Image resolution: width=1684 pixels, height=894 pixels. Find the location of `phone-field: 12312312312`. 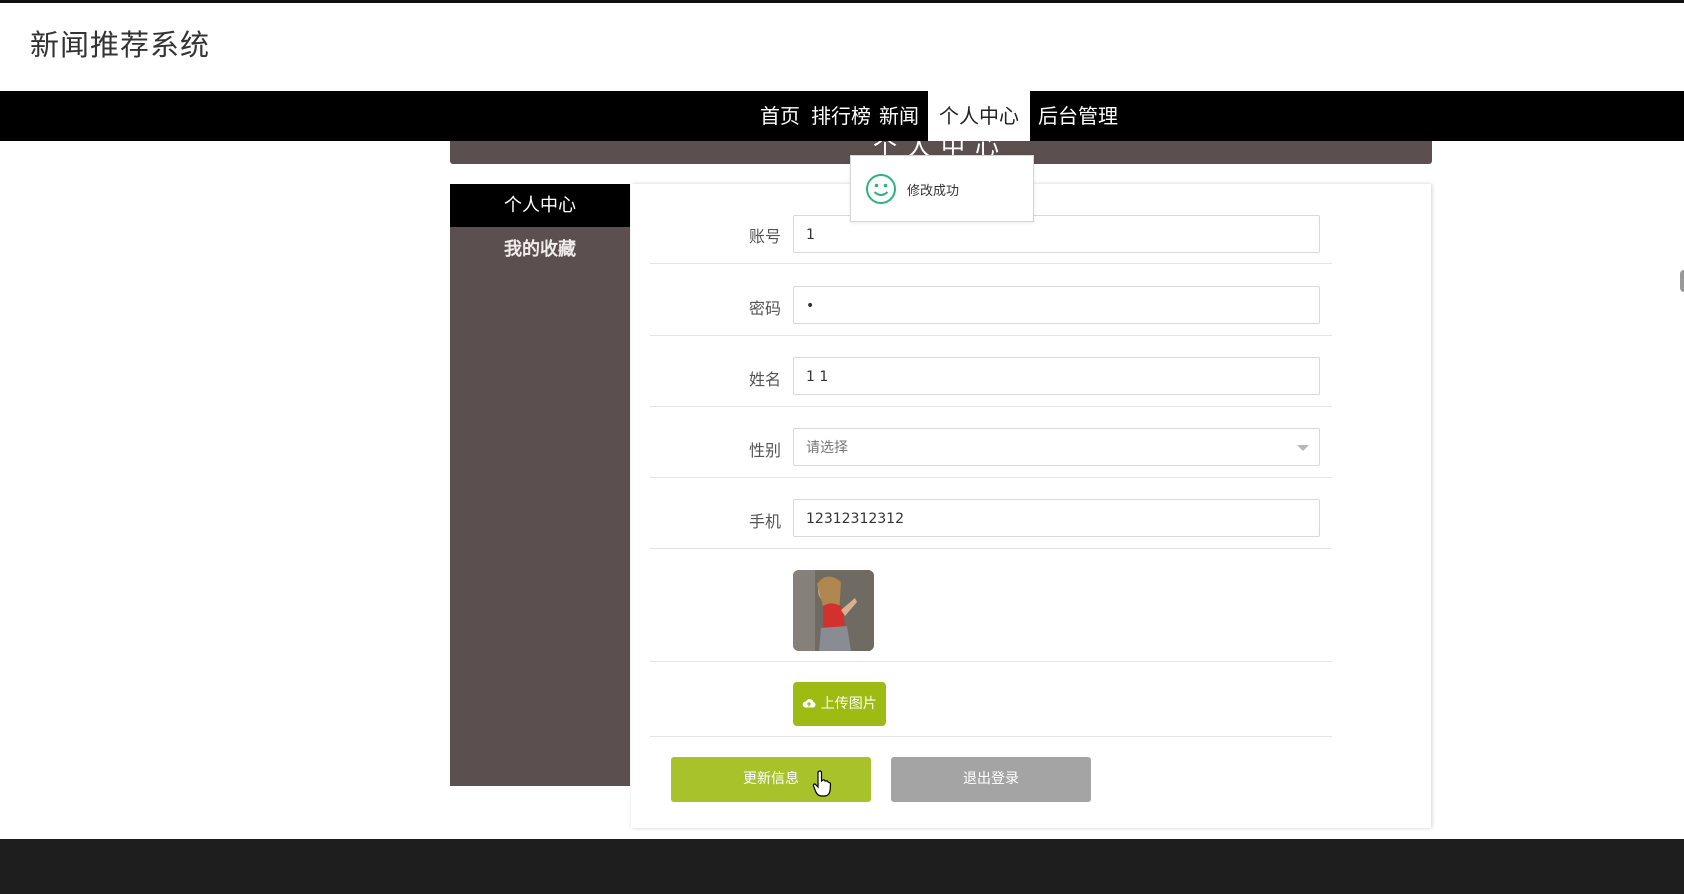

phone-field: 12312312312 is located at coordinates (1056, 518).